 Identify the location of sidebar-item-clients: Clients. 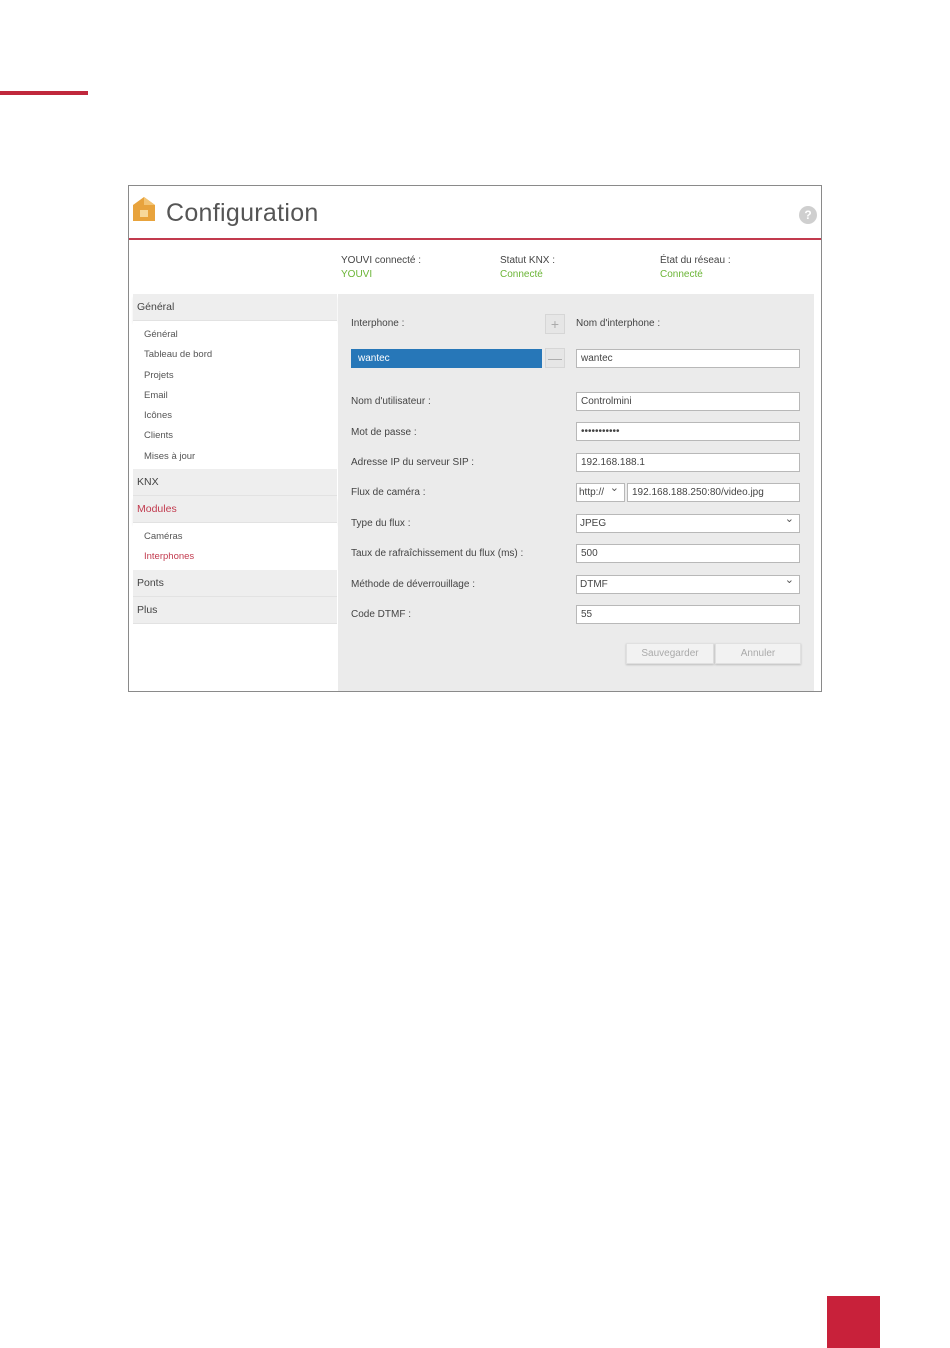
(235, 436).